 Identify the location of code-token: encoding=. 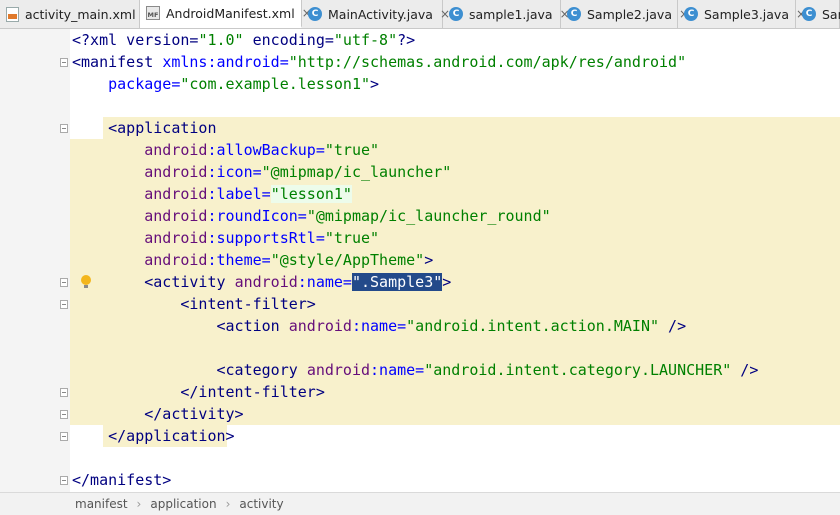
(288, 40).